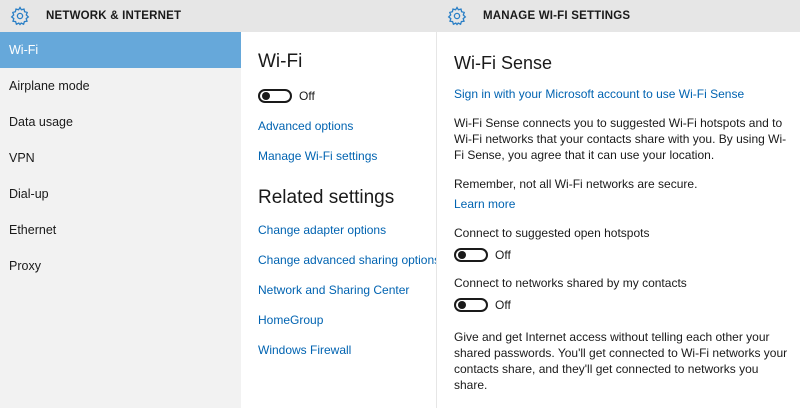 This screenshot has height=408, width=800. Describe the element at coordinates (503, 255) in the screenshot. I see `open-hotspots-state: Off` at that location.